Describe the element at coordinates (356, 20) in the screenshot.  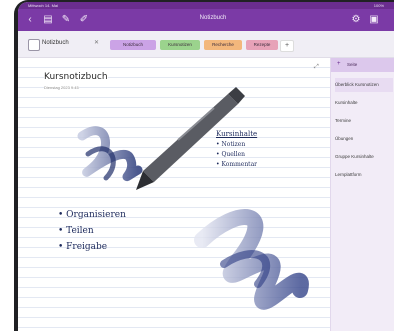
I see `settings-icon: ⚙` at that location.